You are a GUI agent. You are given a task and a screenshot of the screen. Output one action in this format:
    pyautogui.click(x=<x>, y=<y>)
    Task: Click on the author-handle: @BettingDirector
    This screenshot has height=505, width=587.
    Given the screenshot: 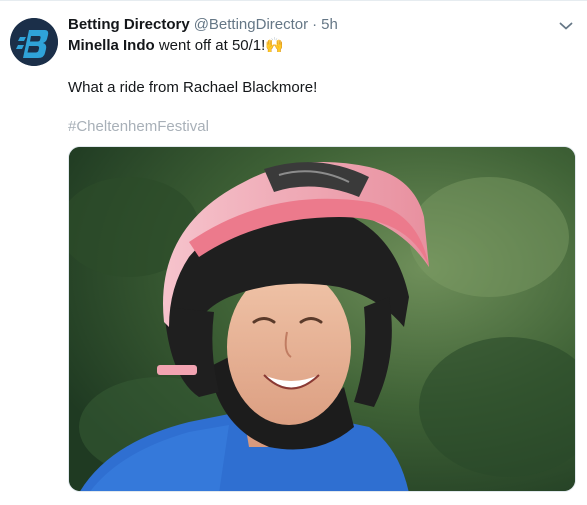 What is the action you would take?
    pyautogui.click(x=251, y=24)
    